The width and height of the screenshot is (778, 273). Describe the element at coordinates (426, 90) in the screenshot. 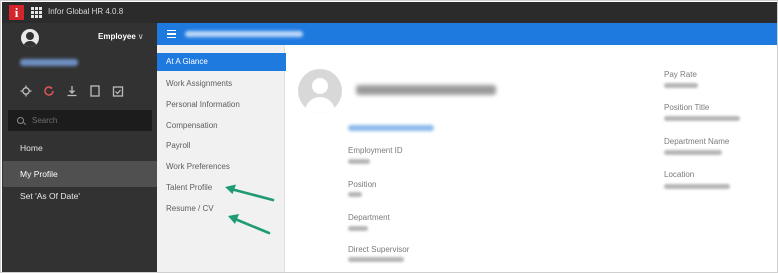

I see `employee-name-redacted` at that location.